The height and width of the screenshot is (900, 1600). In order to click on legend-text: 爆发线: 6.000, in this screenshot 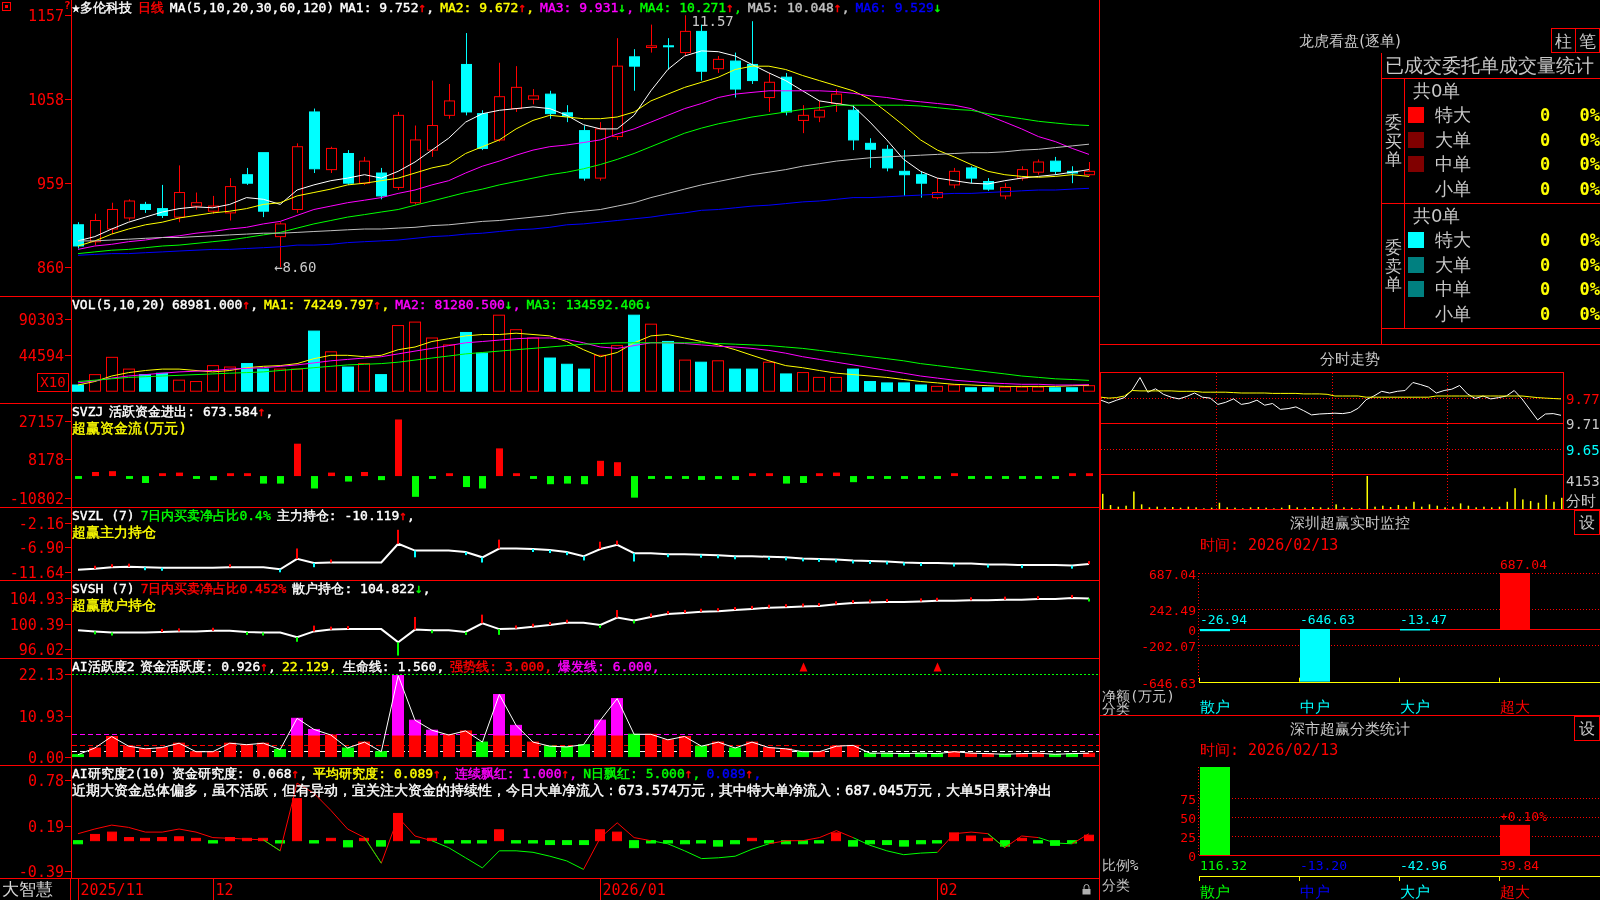, I will do `click(609, 667)`.